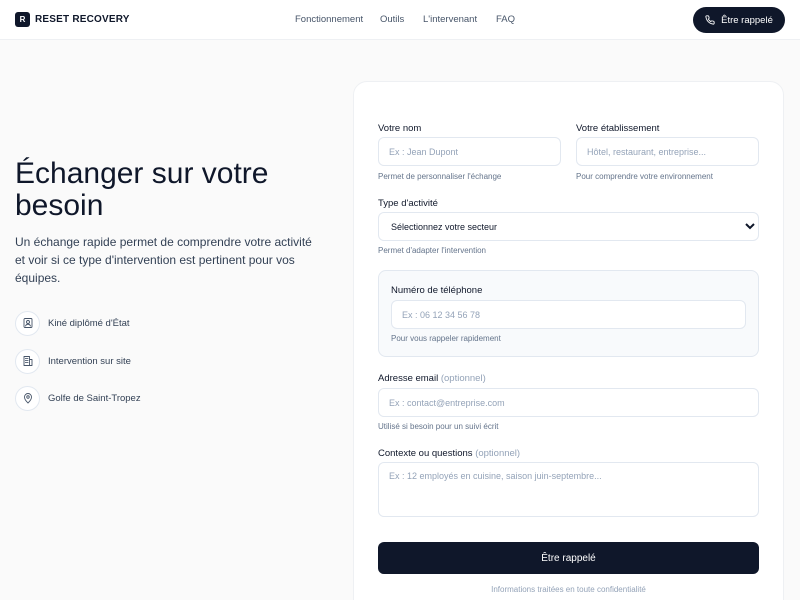 This screenshot has width=800, height=600. I want to click on header-callback-button: Être rappelé, so click(739, 20).